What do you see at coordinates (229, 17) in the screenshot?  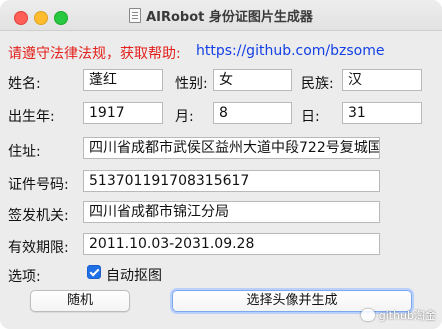 I see `window-title: AIRobot 身份证图片生成器` at bounding box center [229, 17].